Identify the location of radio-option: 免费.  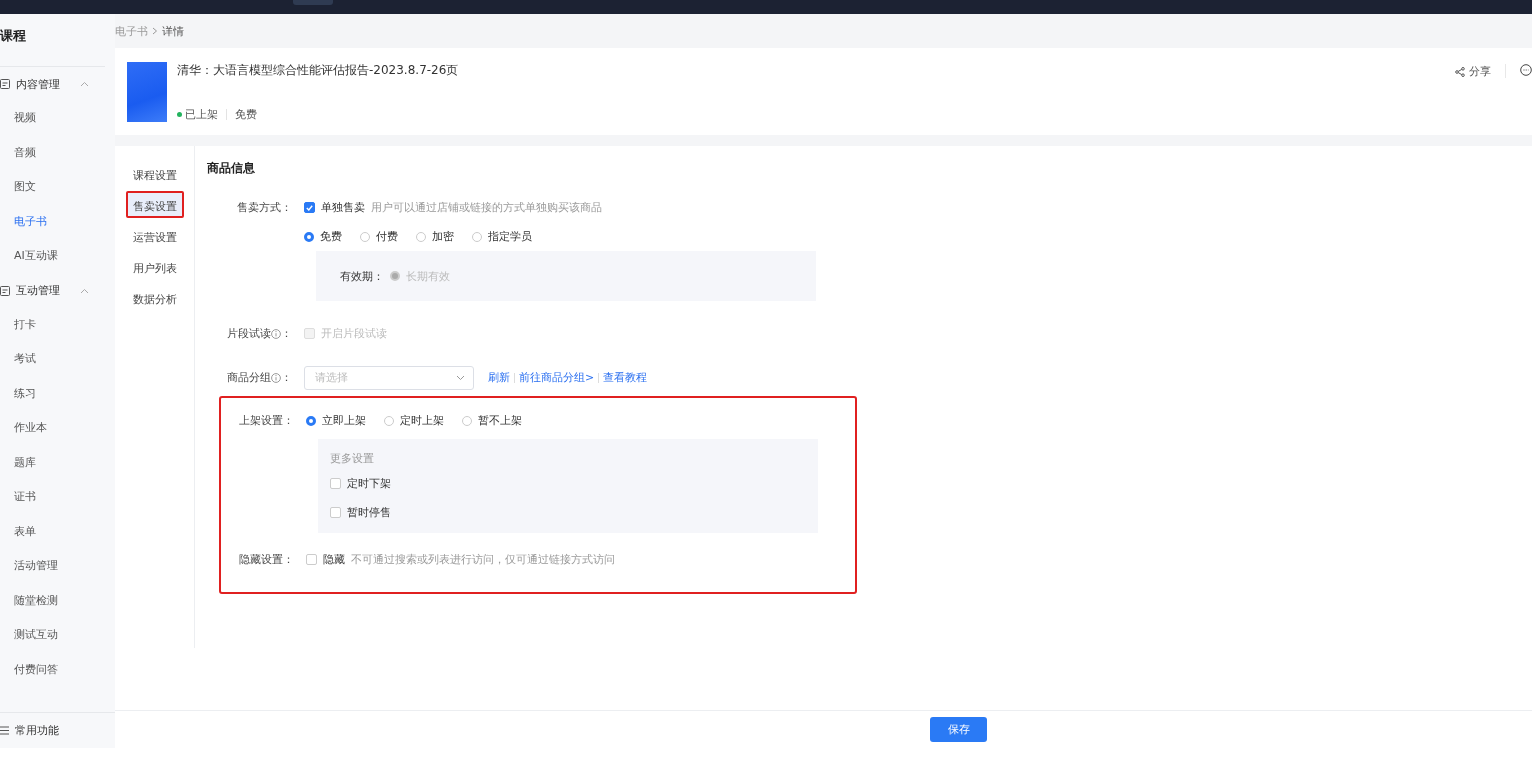
(323, 236).